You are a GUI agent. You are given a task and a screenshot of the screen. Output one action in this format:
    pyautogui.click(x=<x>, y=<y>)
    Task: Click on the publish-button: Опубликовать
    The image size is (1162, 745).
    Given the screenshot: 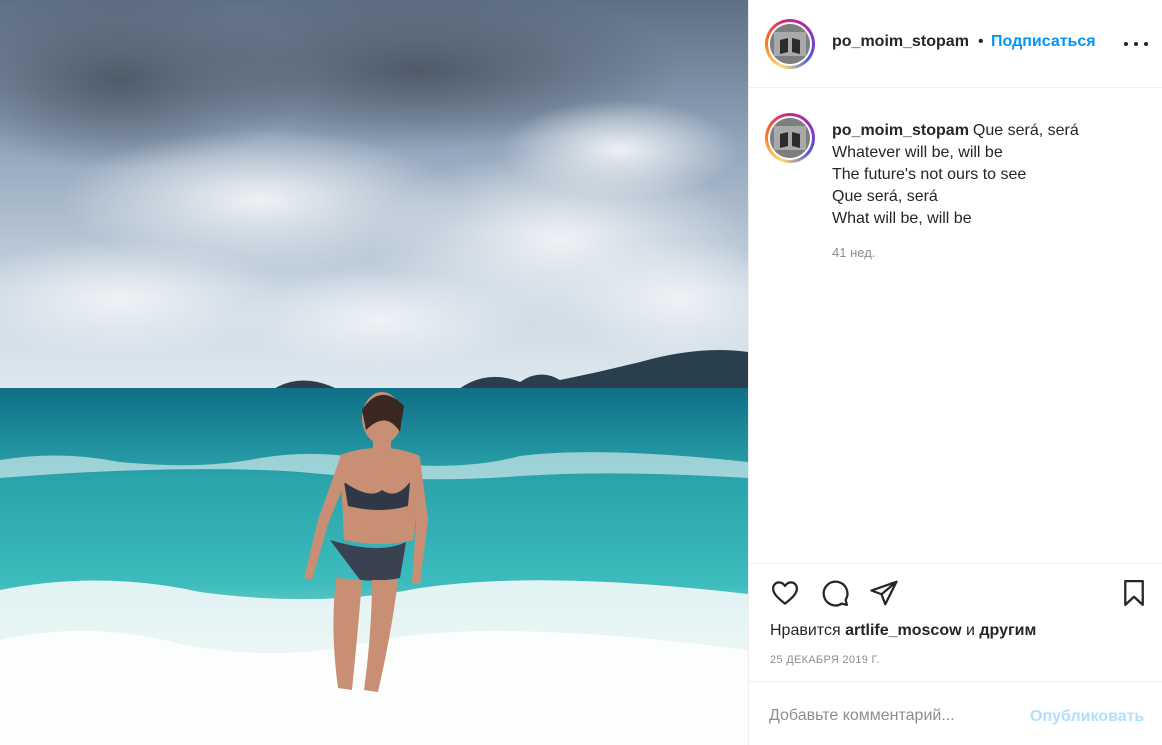 What is the action you would take?
    pyautogui.click(x=1087, y=717)
    